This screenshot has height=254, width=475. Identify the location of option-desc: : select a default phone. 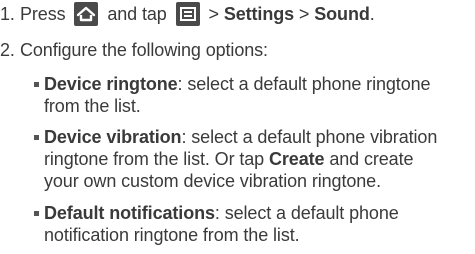
(306, 213).